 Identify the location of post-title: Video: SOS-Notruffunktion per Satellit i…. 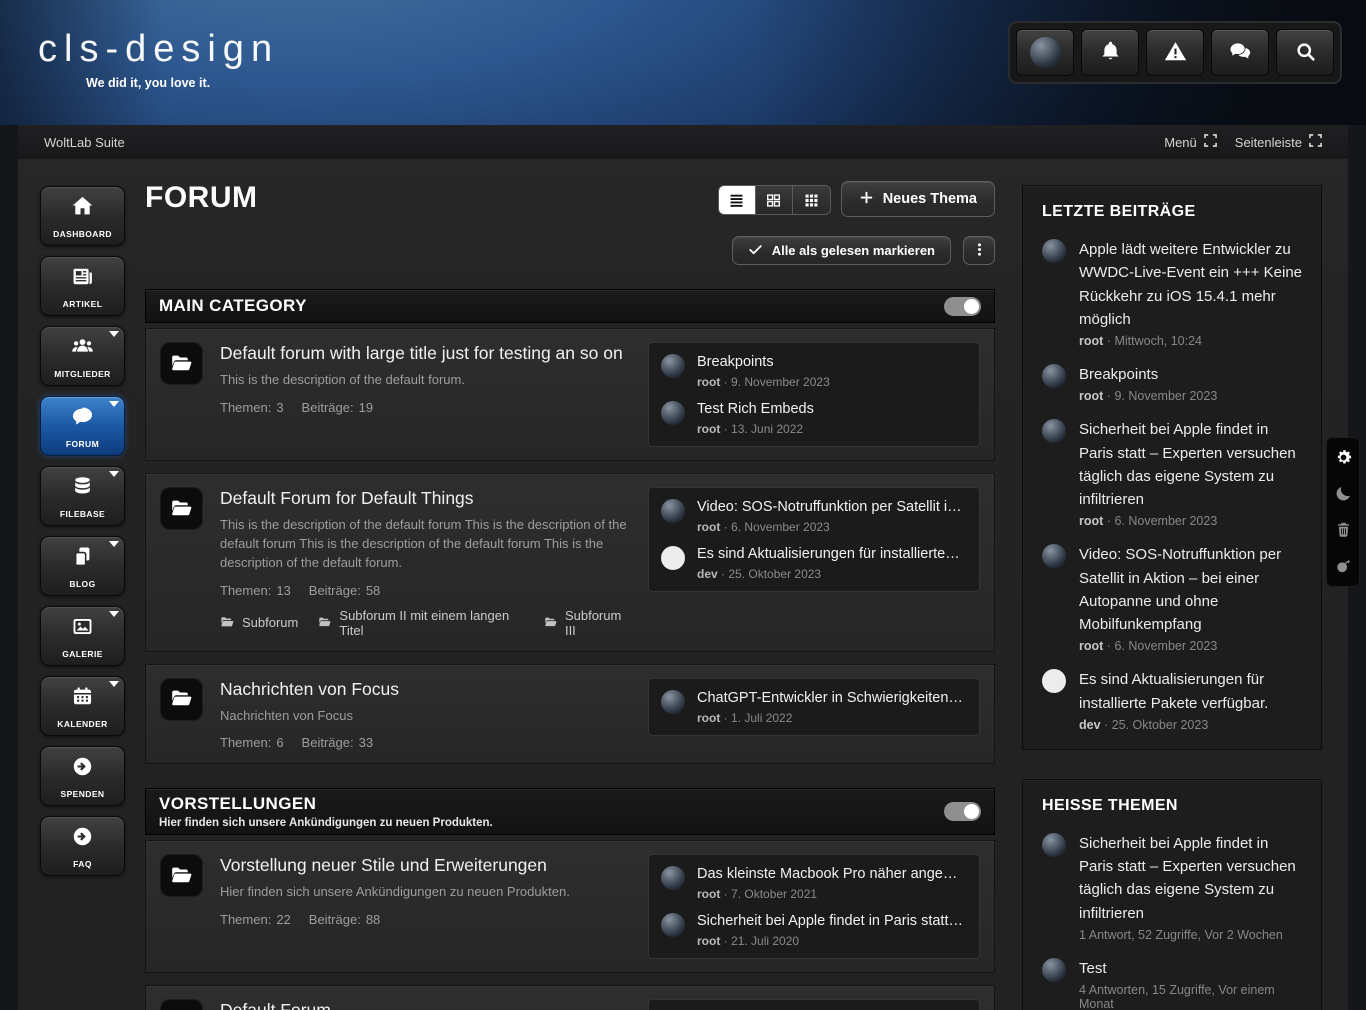
(829, 507).